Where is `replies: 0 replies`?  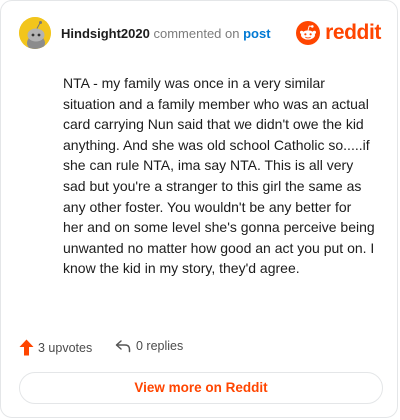
replies: 0 replies is located at coordinates (149, 346).